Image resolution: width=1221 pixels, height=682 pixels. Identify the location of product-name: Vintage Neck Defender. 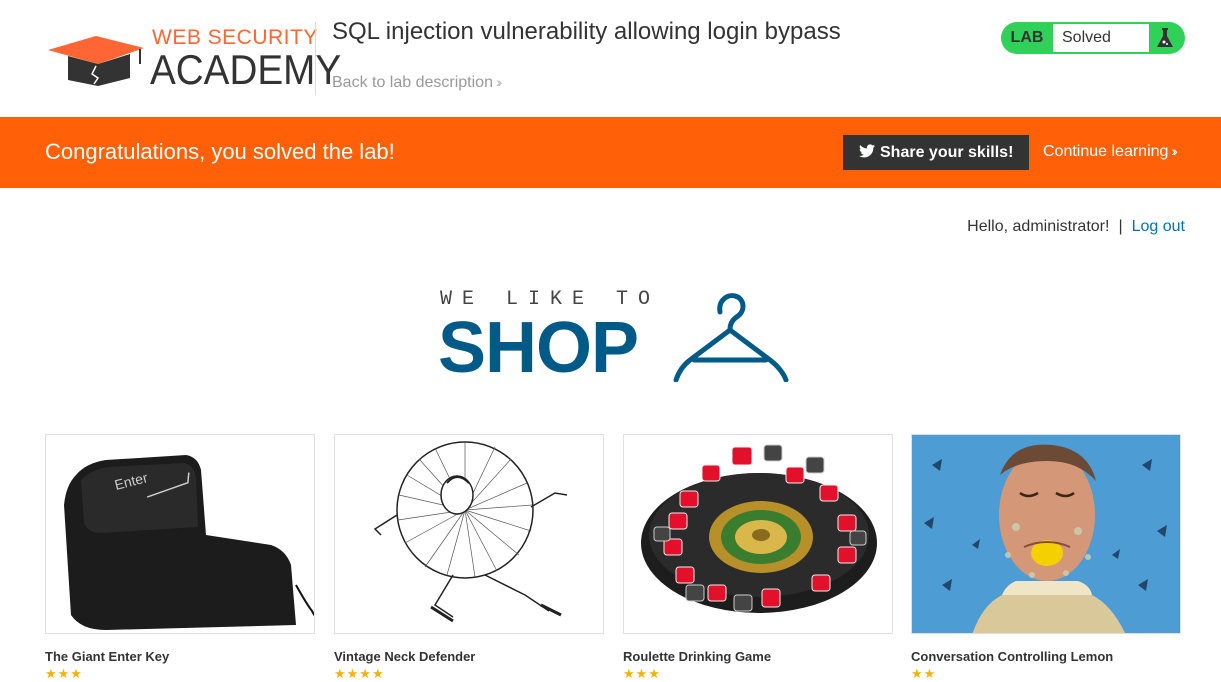
(405, 656).